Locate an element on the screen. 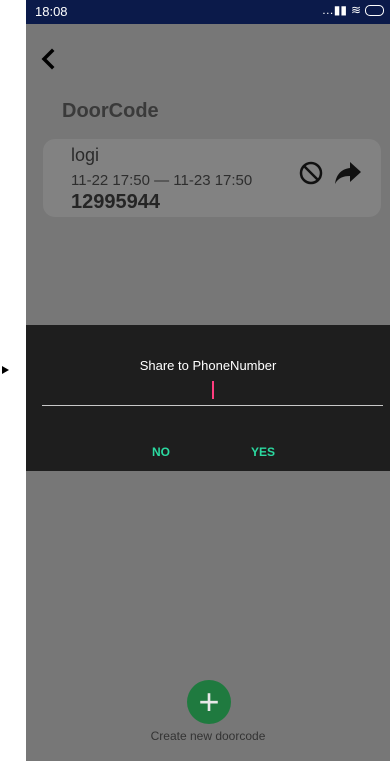  status-icons: …▮▮ ≋ is located at coordinates (353, 10).